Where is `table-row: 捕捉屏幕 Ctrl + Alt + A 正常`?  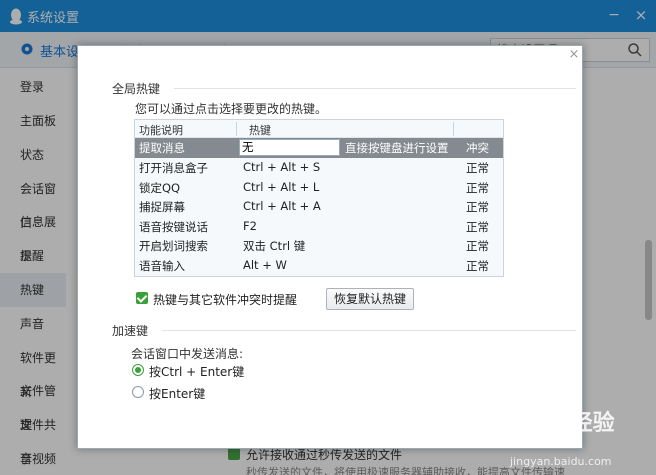 table-row: 捕捉屏幕 Ctrl + Alt + A 正常 is located at coordinates (319, 207).